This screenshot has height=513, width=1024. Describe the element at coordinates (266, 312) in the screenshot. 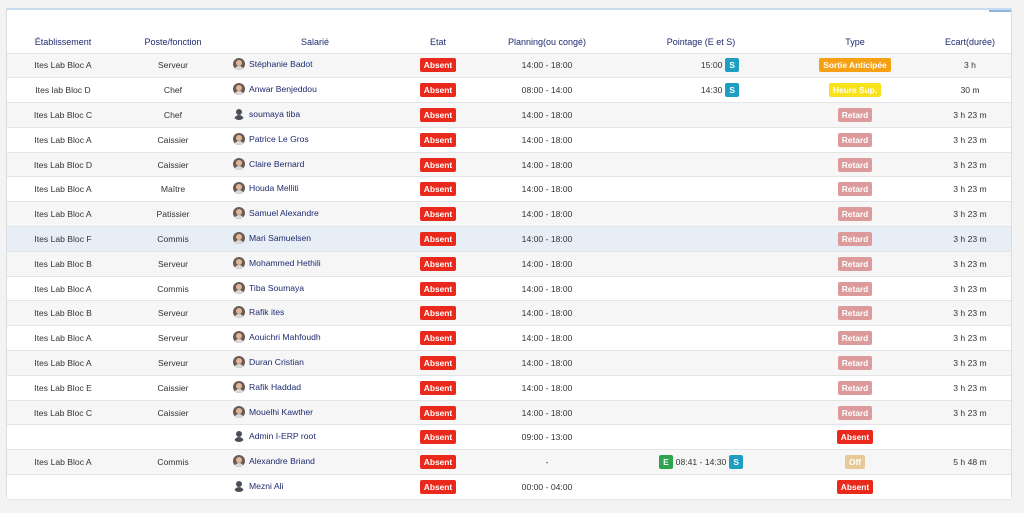

I see `employee-name: Rafik ites` at that location.